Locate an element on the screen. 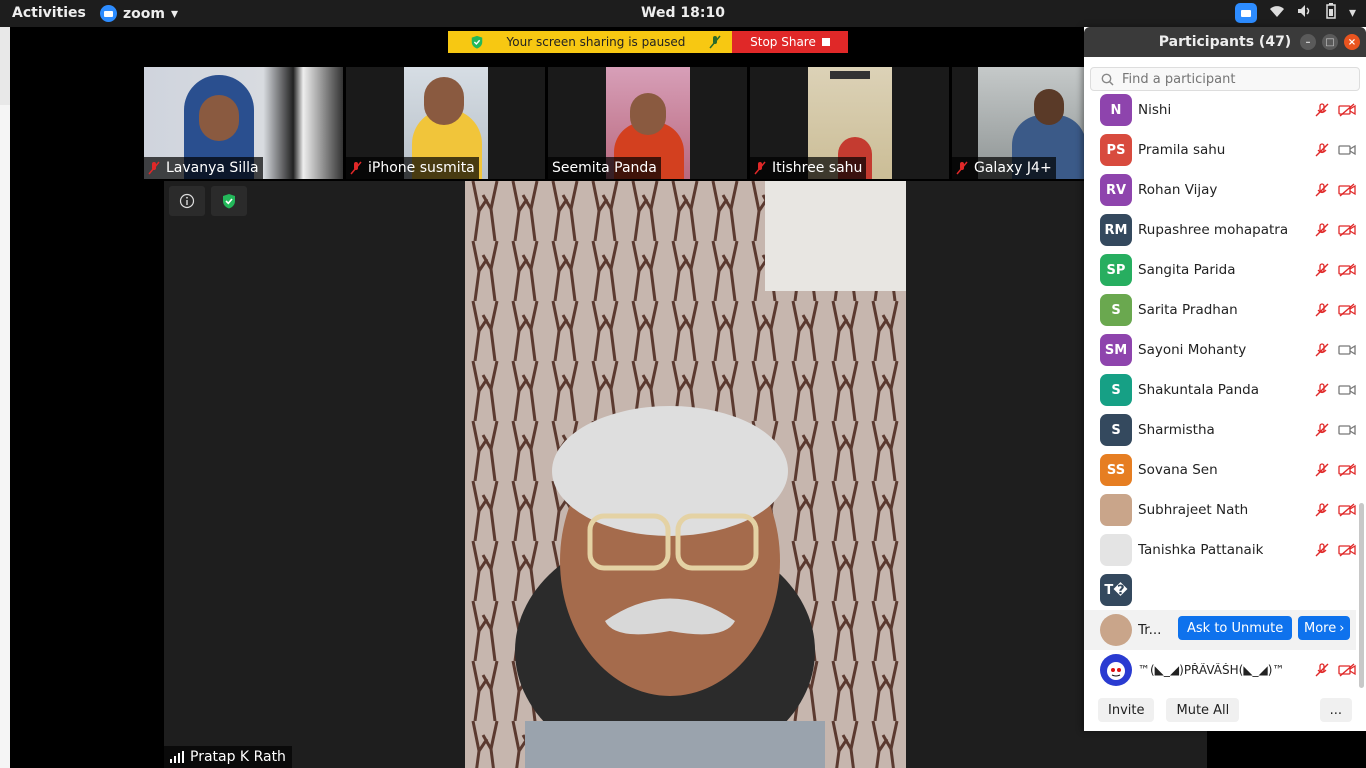 This screenshot has width=1366, height=768. zoom-tray-icon is located at coordinates (1245, 13).